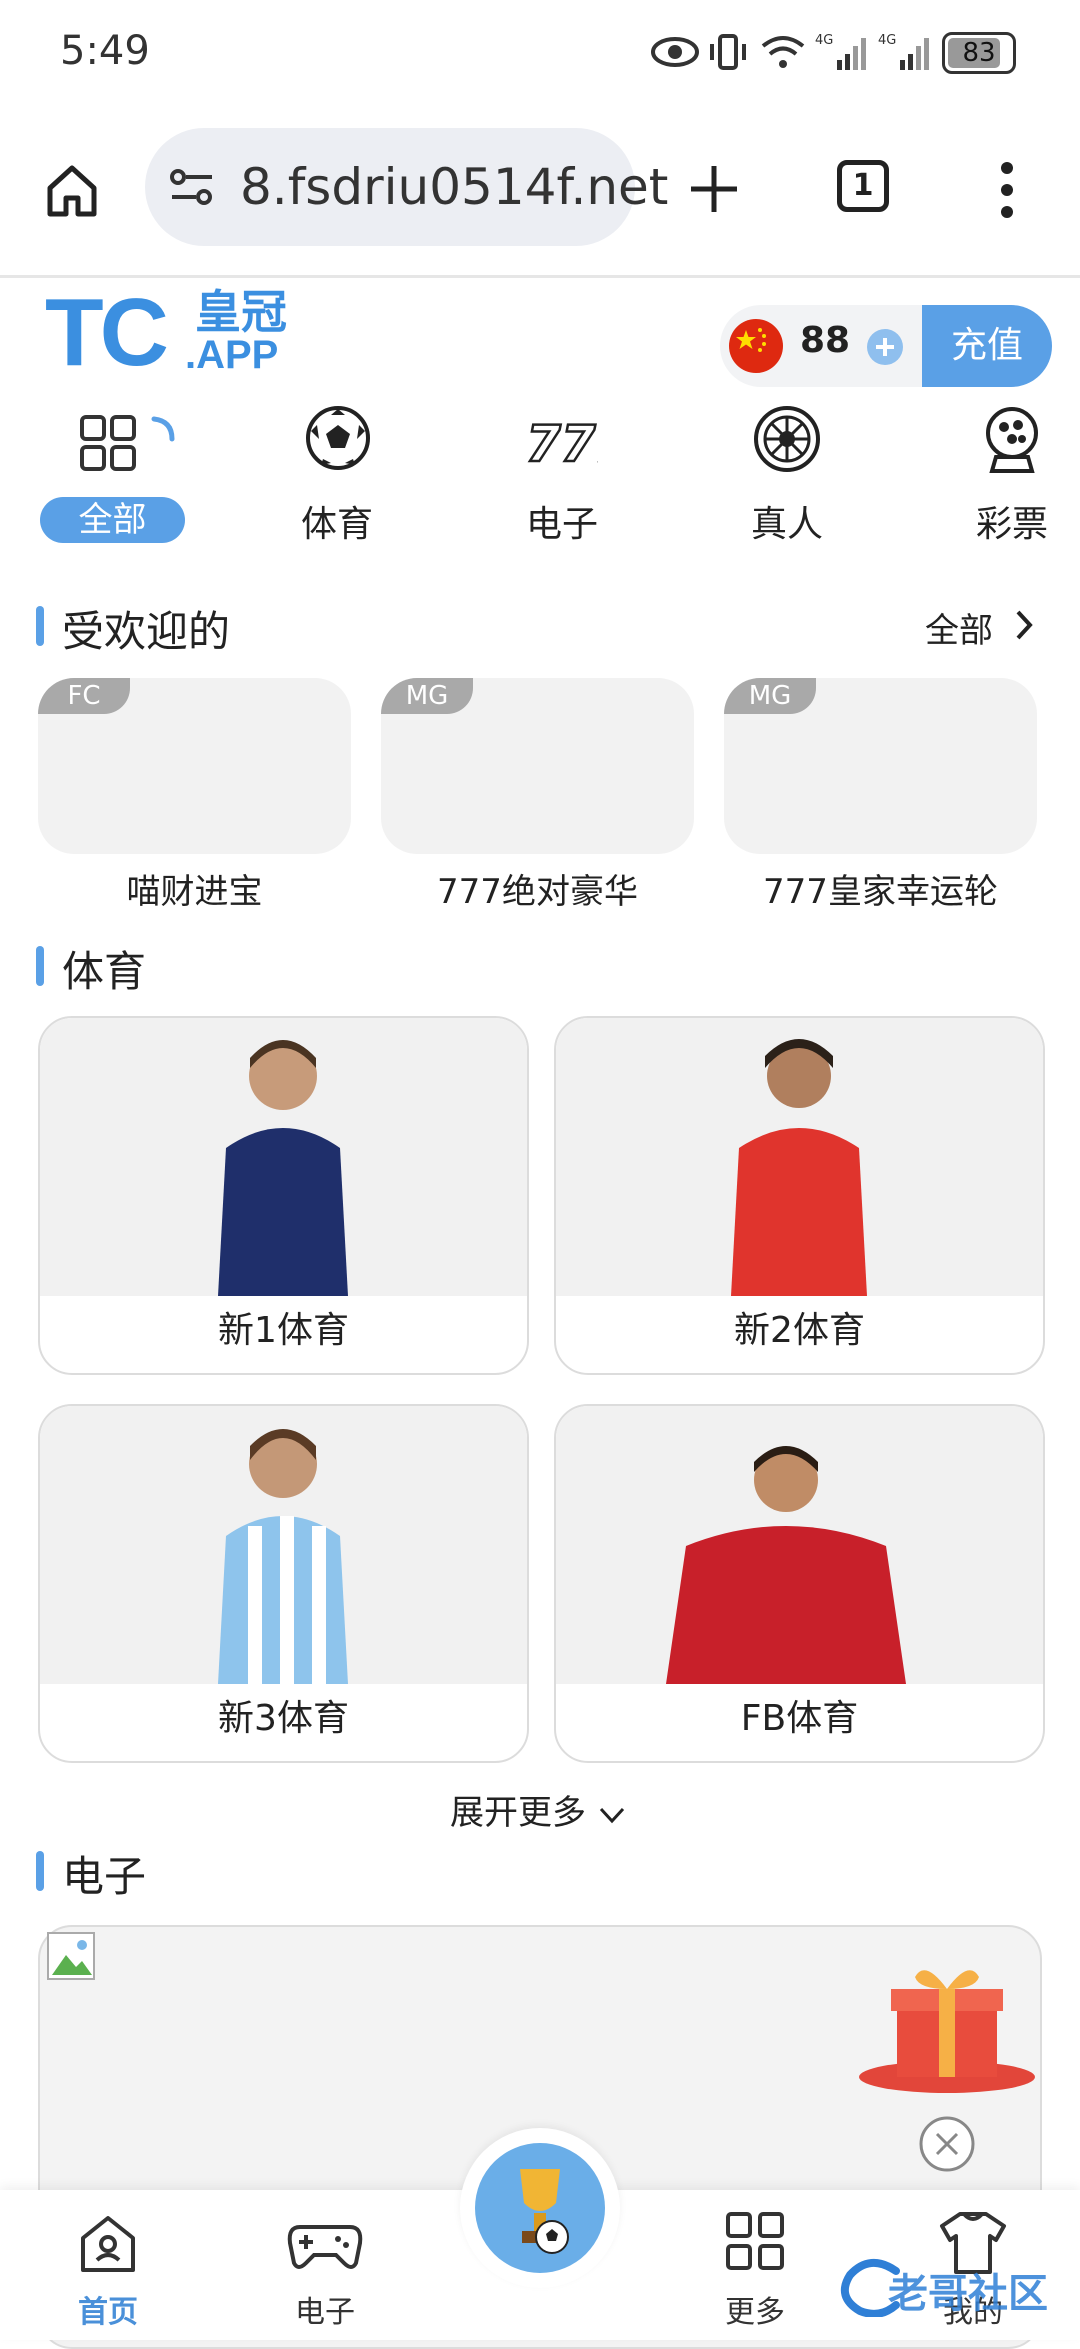 The height and width of the screenshot is (2349, 1080). I want to click on popular-card: FC, so click(194, 766).